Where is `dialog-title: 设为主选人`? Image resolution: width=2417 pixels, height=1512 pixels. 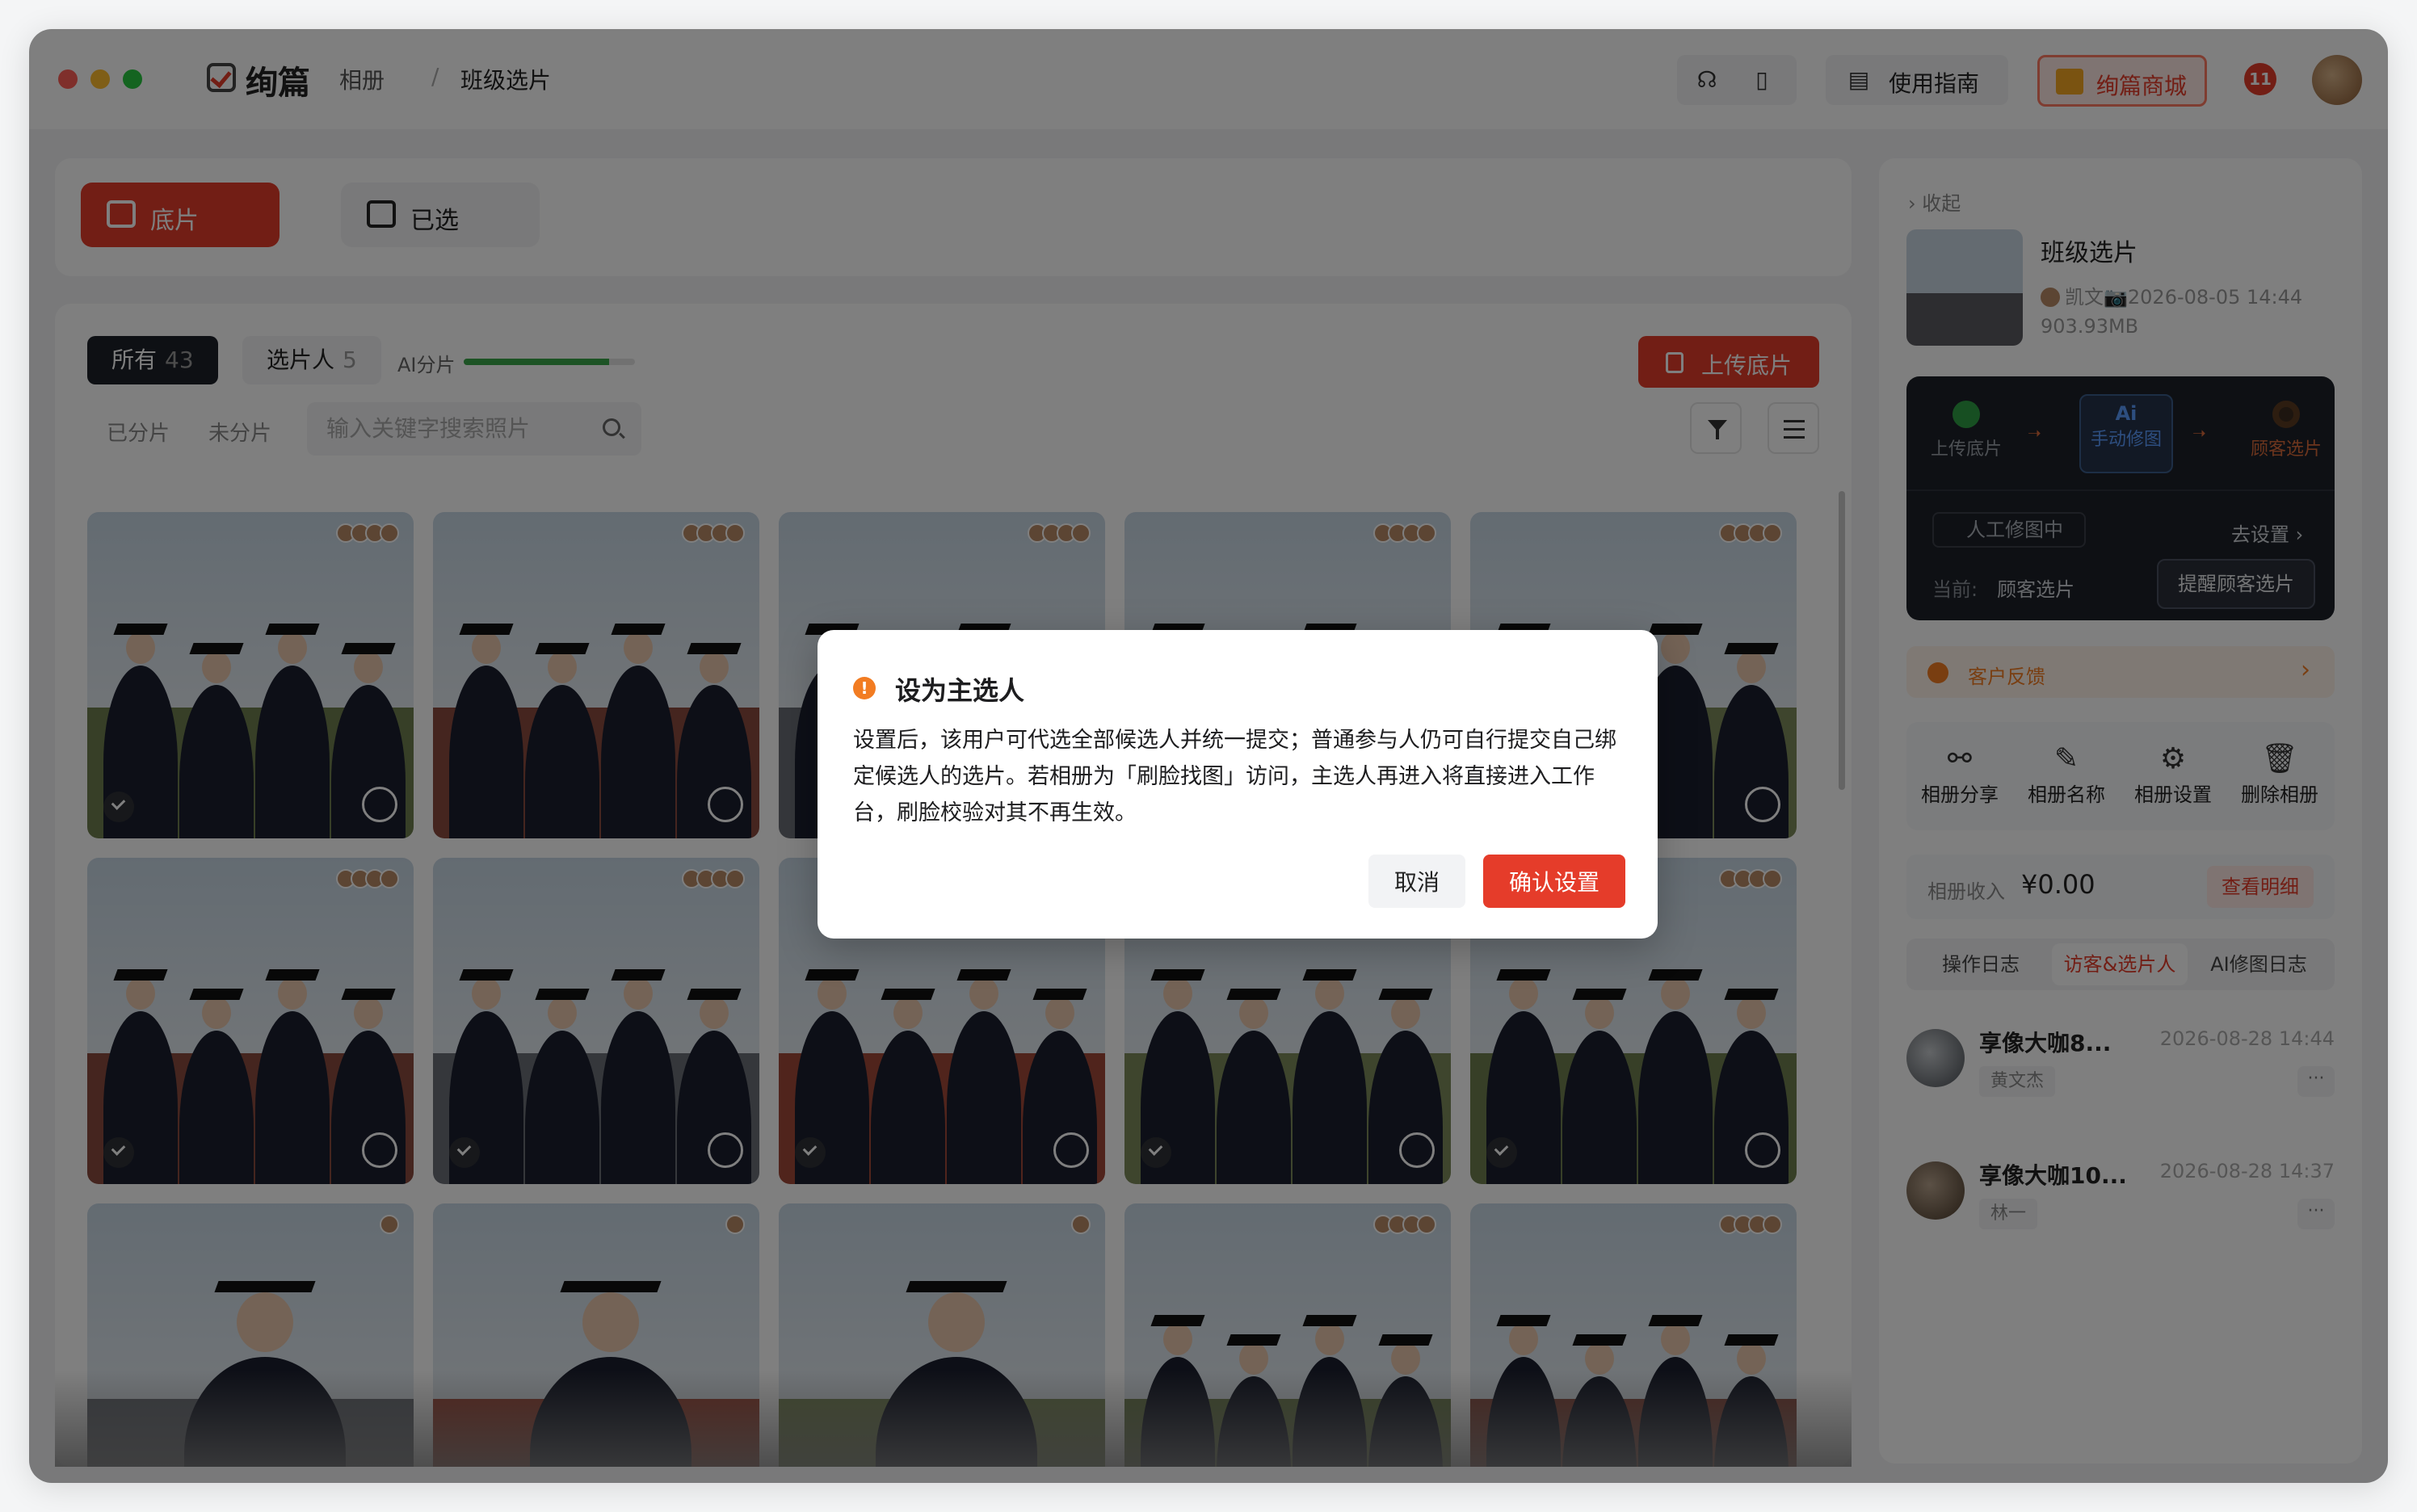
dialog-title: 设为主选人 is located at coordinates (960, 690).